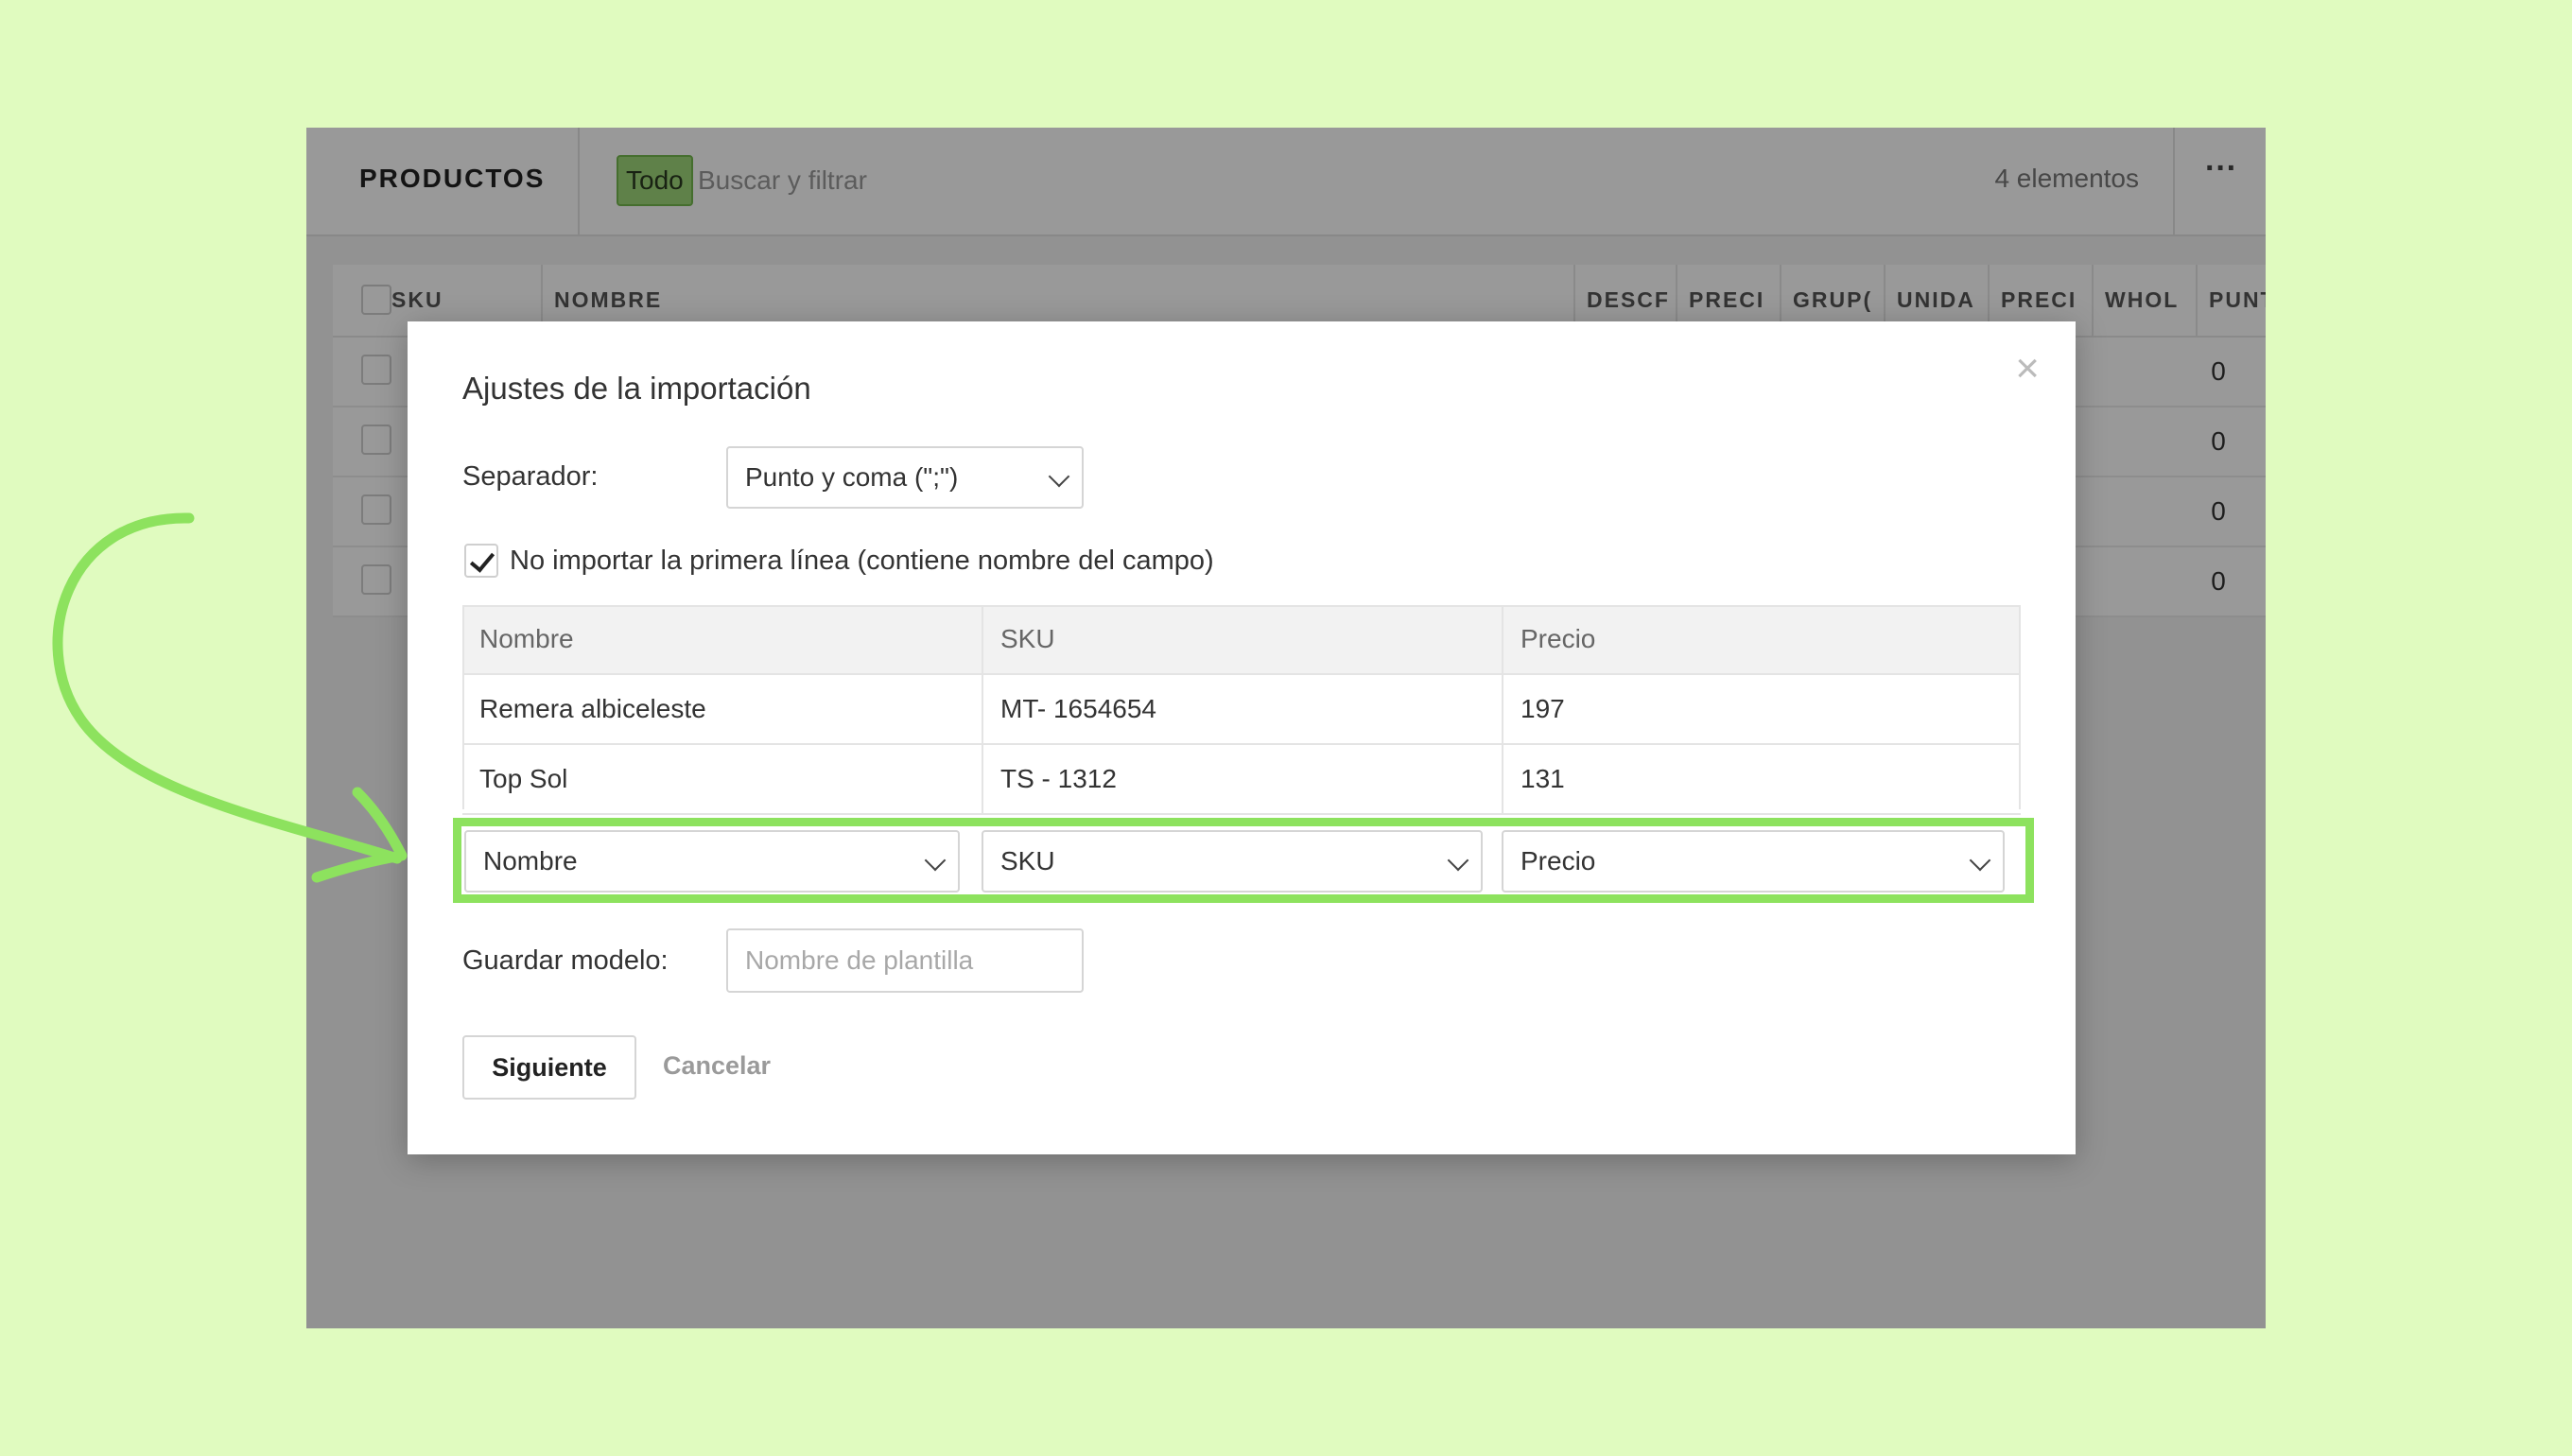 The height and width of the screenshot is (1456, 2572). Describe the element at coordinates (2027, 369) in the screenshot. I see `close-icon: ×` at that location.